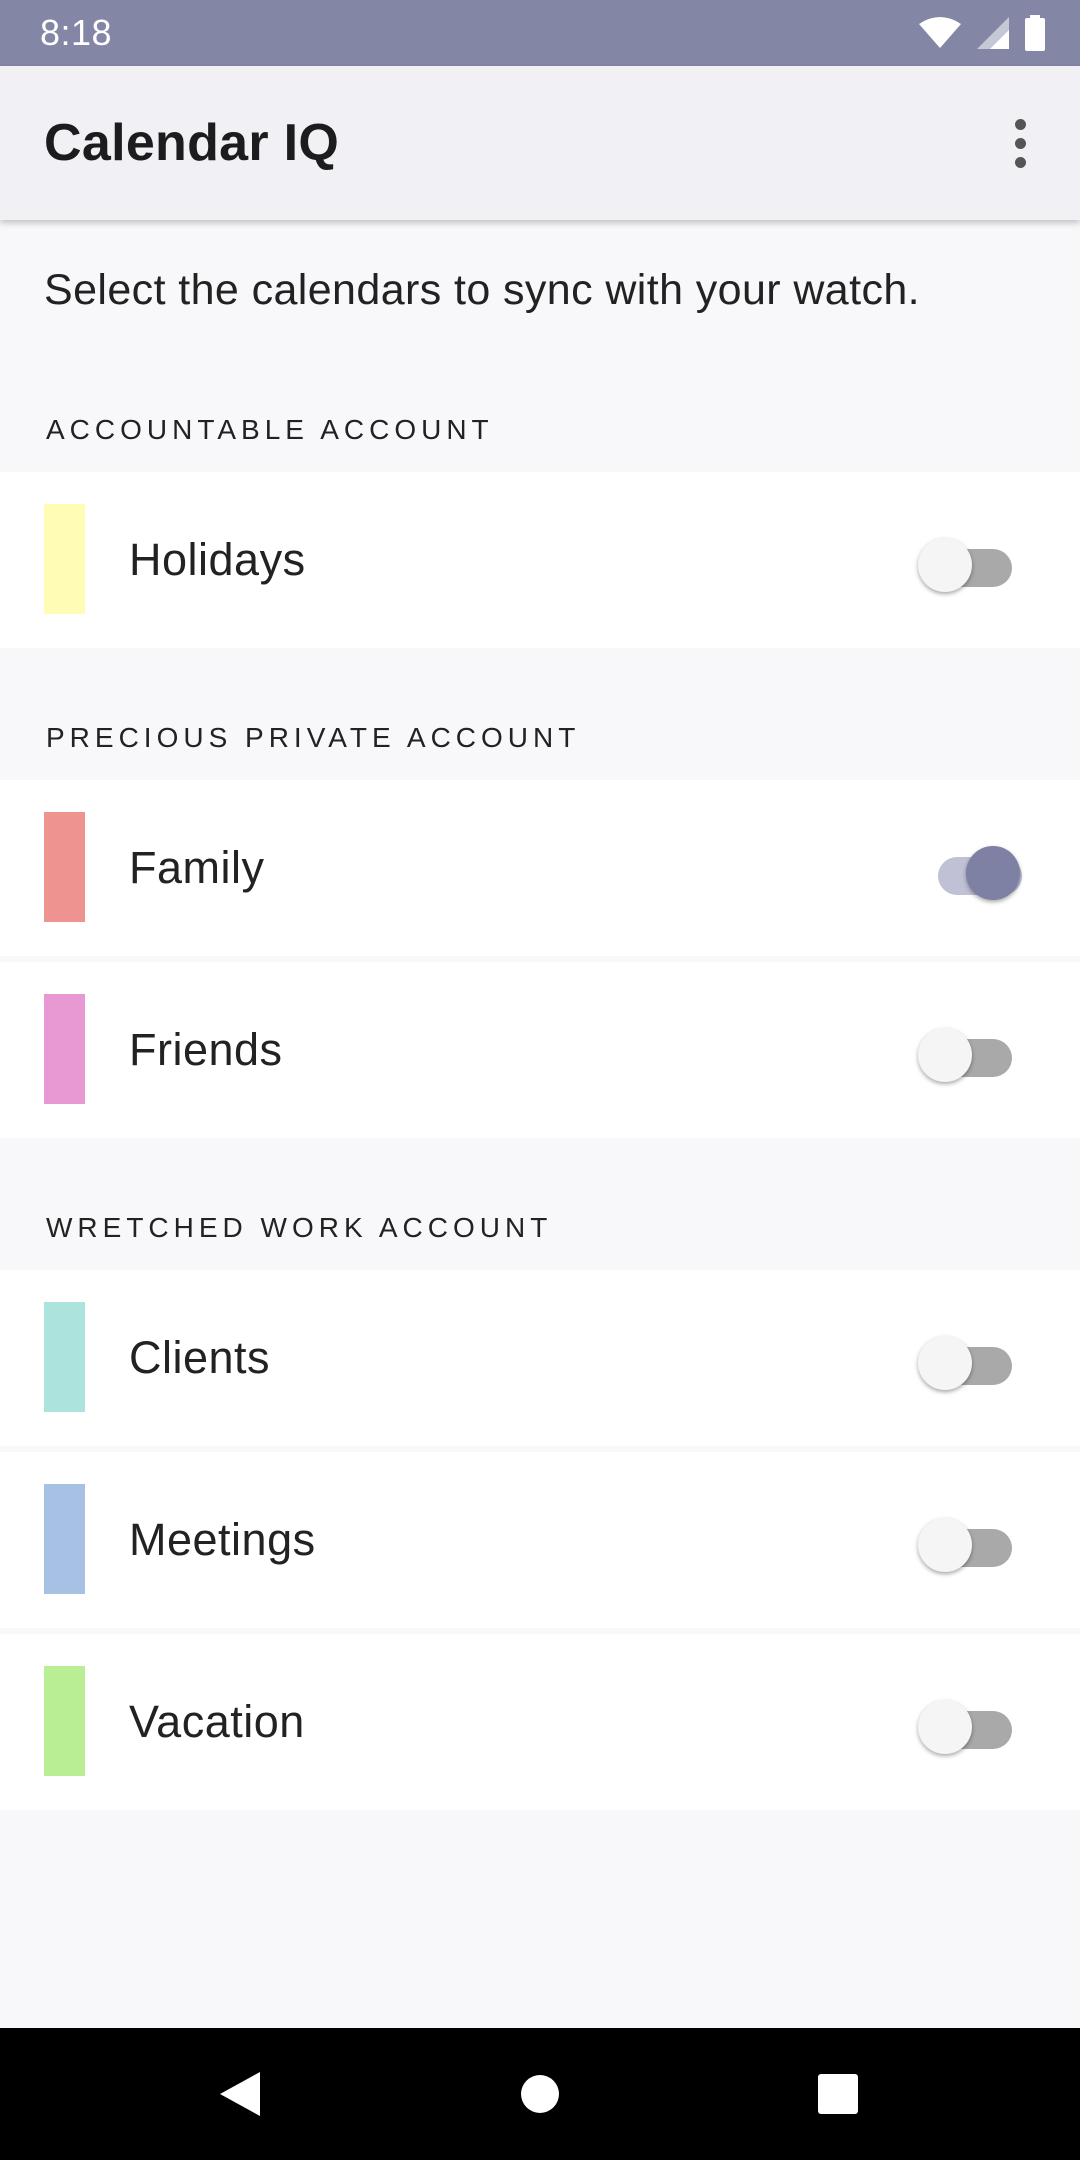 The image size is (1080, 2160). Describe the element at coordinates (313, 737) in the screenshot. I see `section-header-private: PRECIOUS PRIVATE ACCOUNT` at that location.